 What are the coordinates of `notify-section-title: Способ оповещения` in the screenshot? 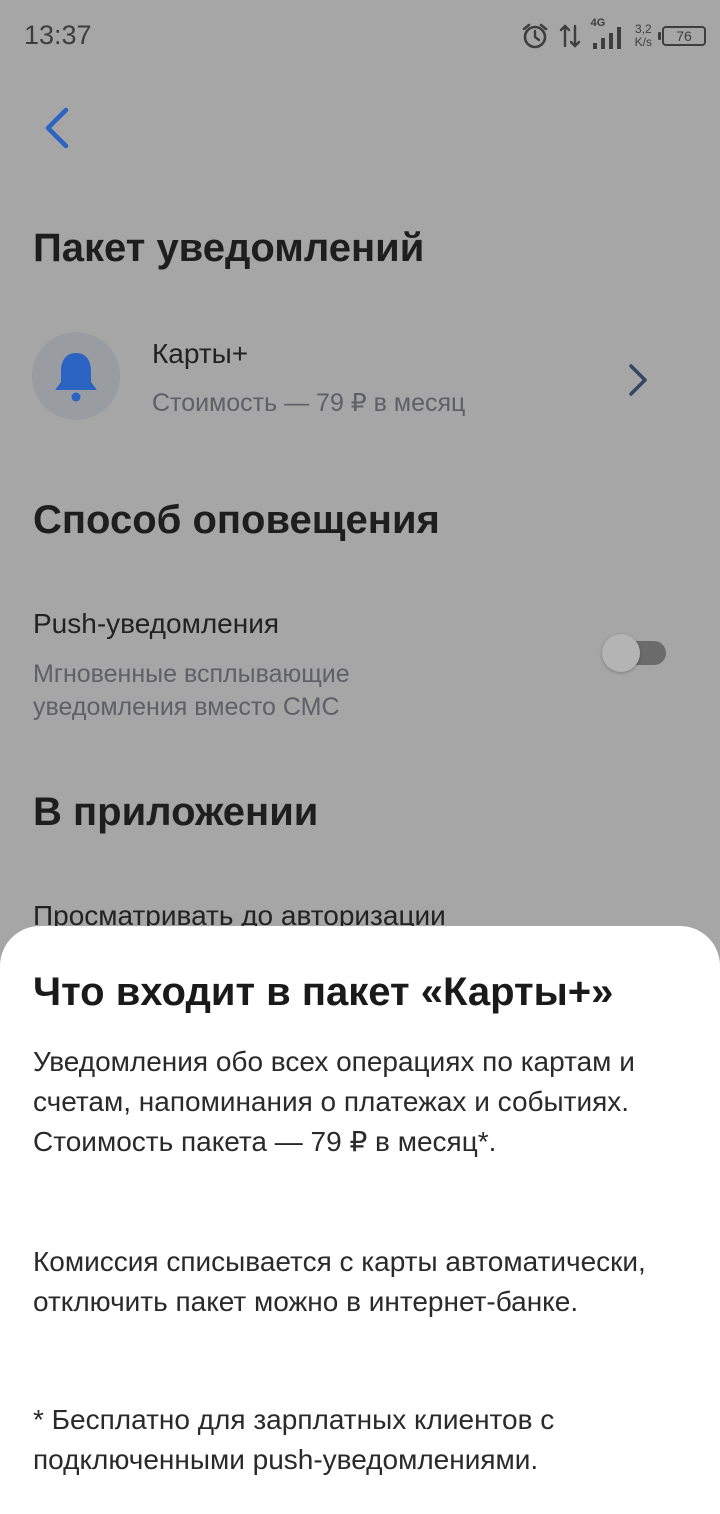 It's located at (236, 520).